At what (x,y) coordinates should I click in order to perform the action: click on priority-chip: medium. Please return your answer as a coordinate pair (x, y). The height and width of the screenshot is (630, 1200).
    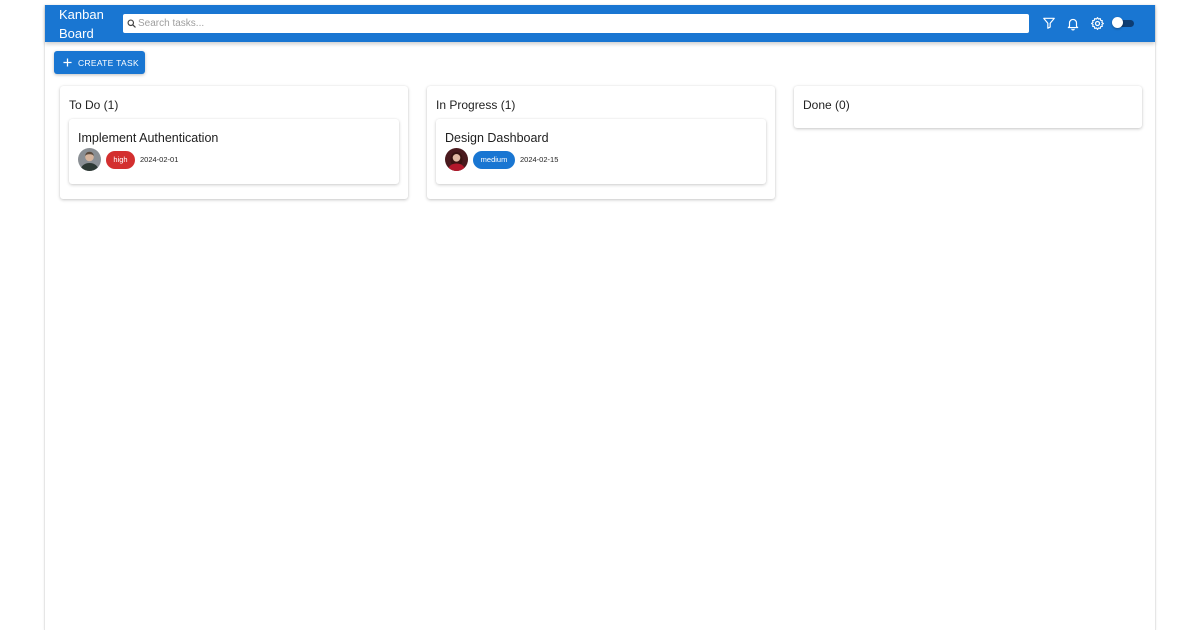
    Looking at the image, I should click on (494, 159).